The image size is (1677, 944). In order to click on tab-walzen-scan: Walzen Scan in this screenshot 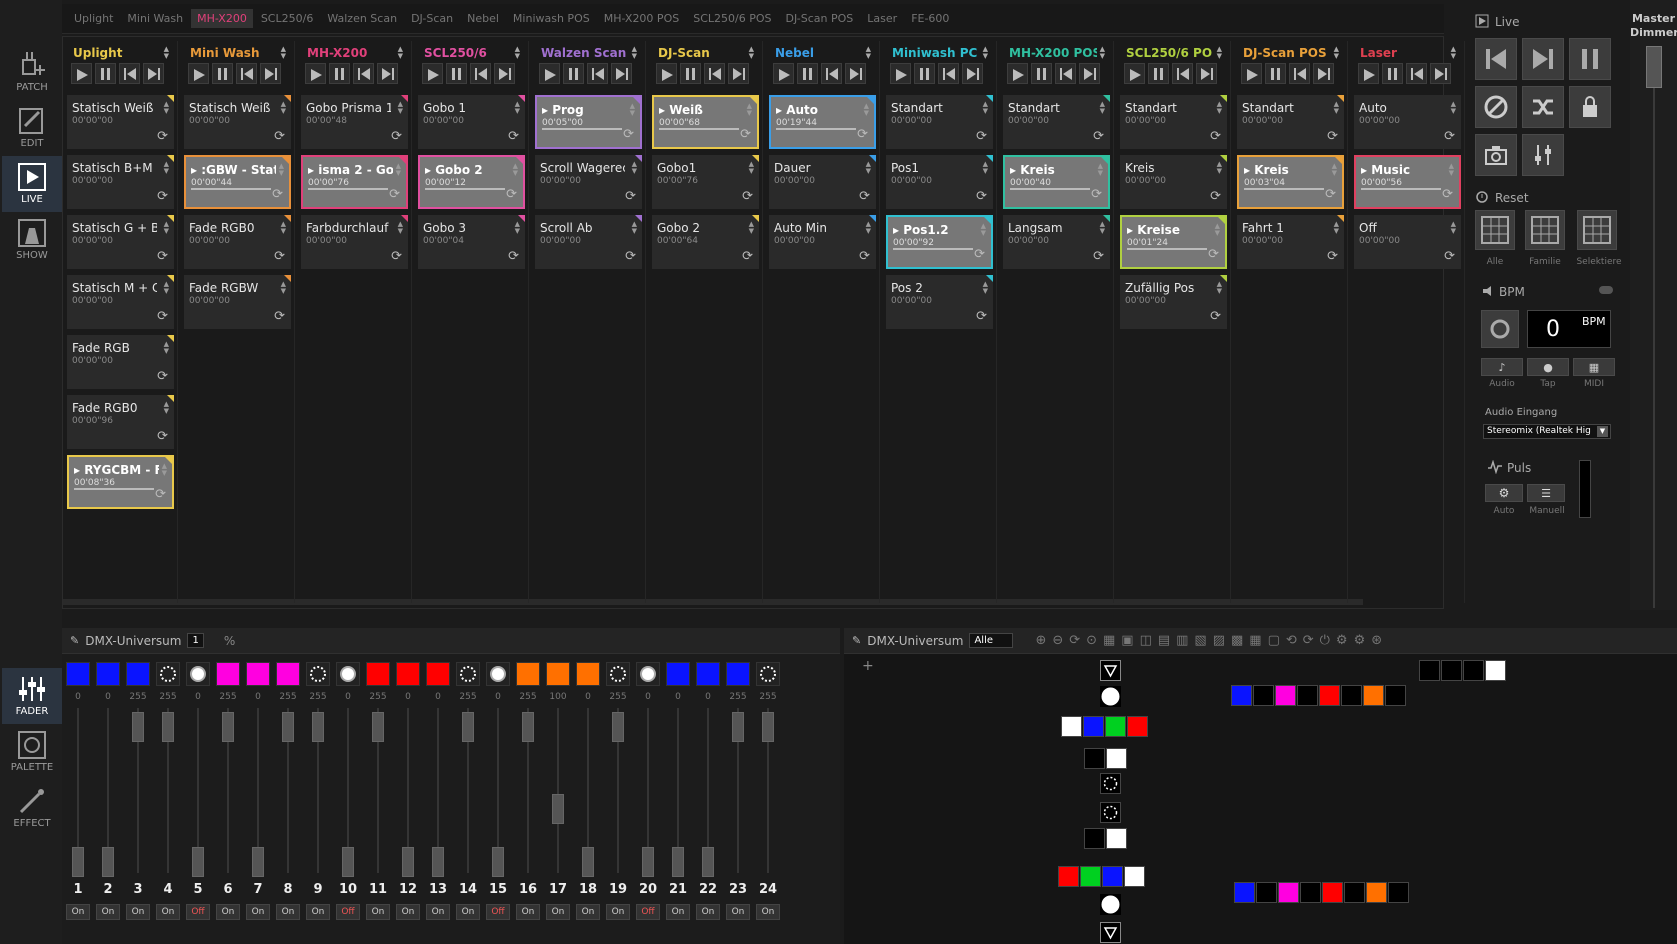, I will do `click(362, 18)`.